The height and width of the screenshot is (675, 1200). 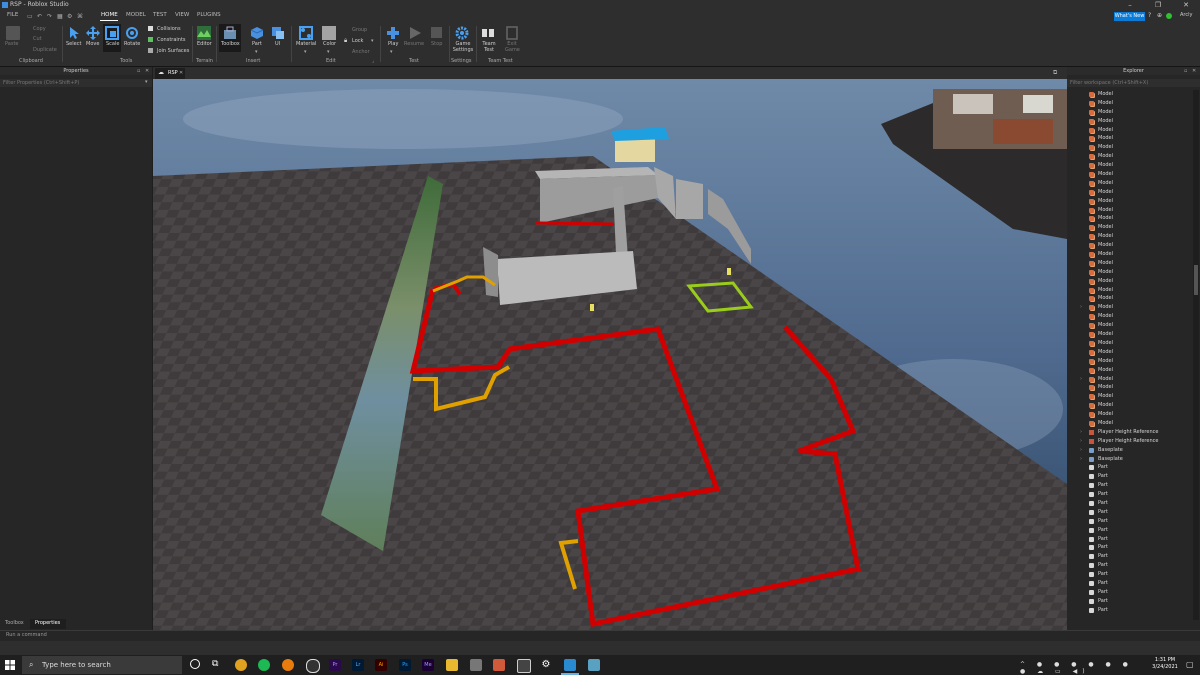 What do you see at coordinates (358, 665) in the screenshot?
I see `lightroom-icon: Lr` at bounding box center [358, 665].